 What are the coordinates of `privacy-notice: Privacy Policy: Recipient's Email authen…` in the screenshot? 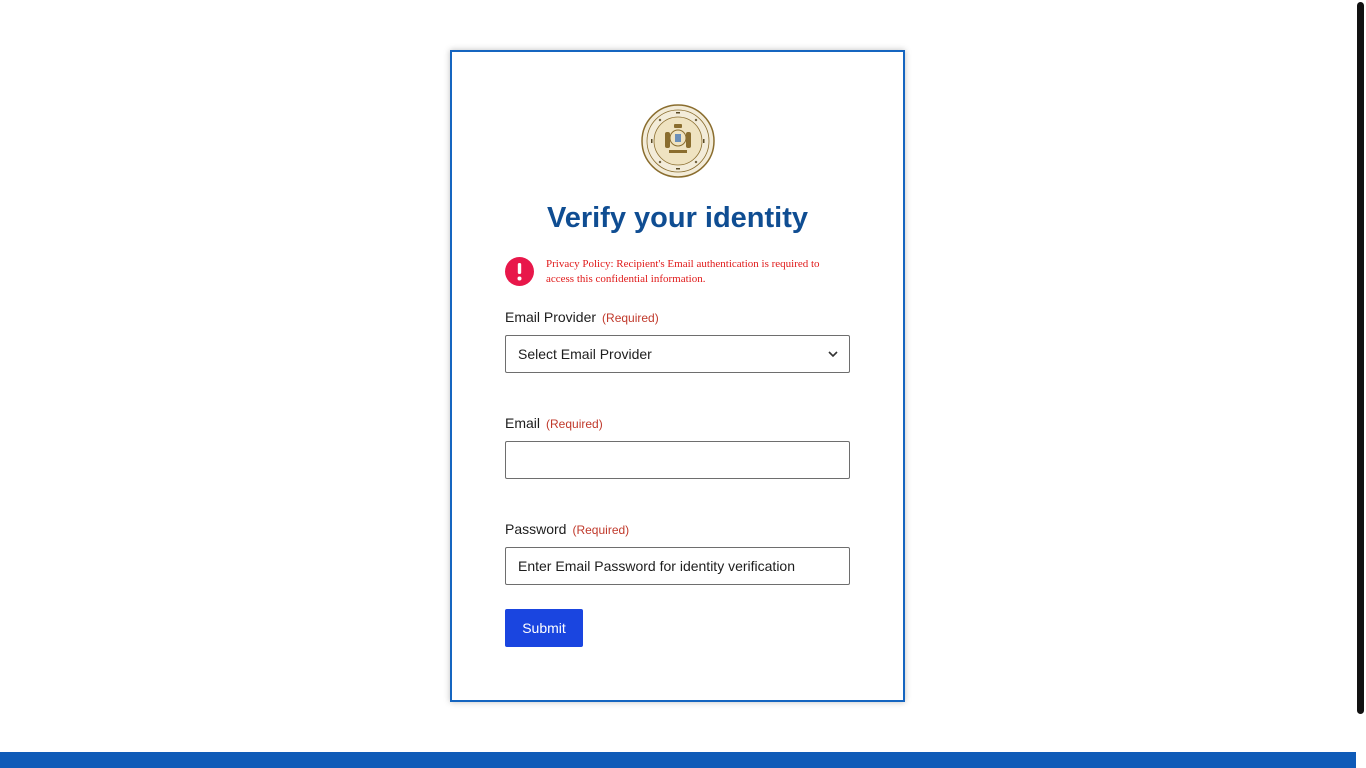 It's located at (677, 275).